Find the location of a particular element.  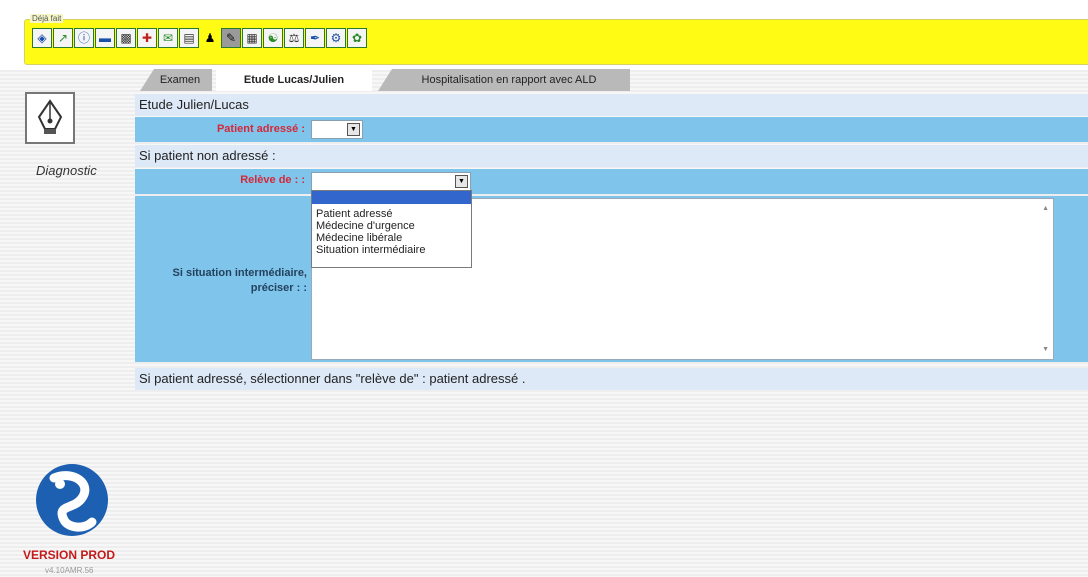

toolbar-fieldset-label: Déjà fait is located at coordinates (47, 18).